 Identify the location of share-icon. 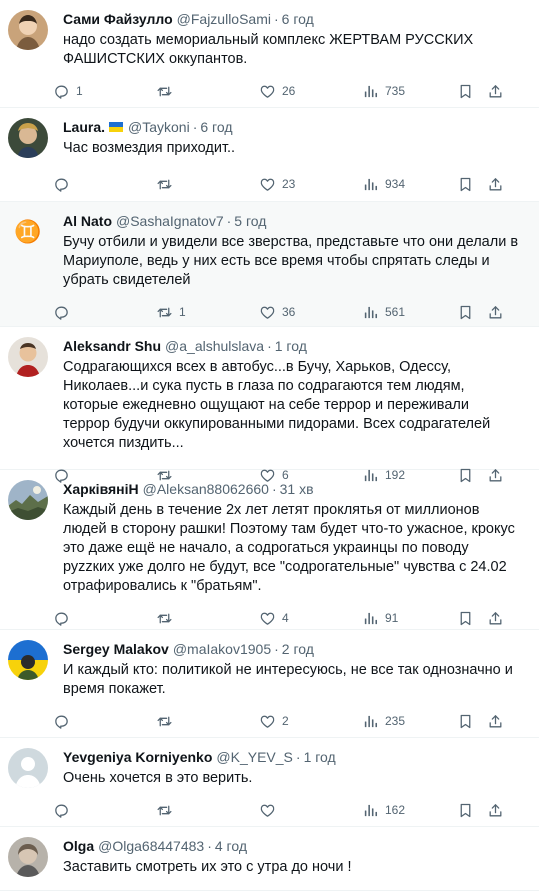
(495, 184).